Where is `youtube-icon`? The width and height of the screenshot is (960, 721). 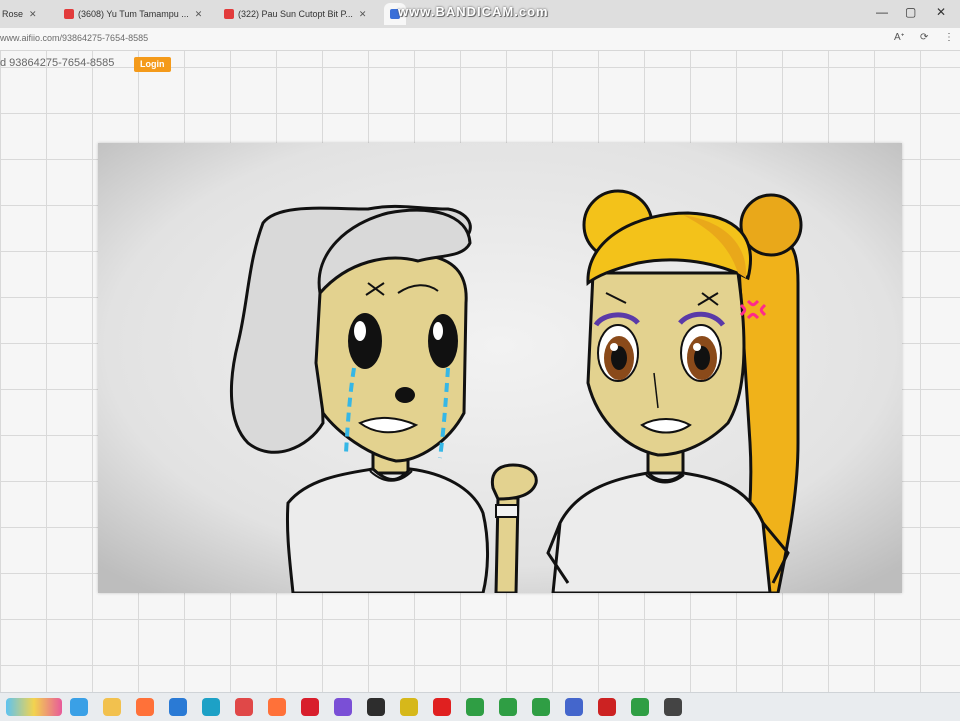
youtube-icon is located at coordinates (442, 707).